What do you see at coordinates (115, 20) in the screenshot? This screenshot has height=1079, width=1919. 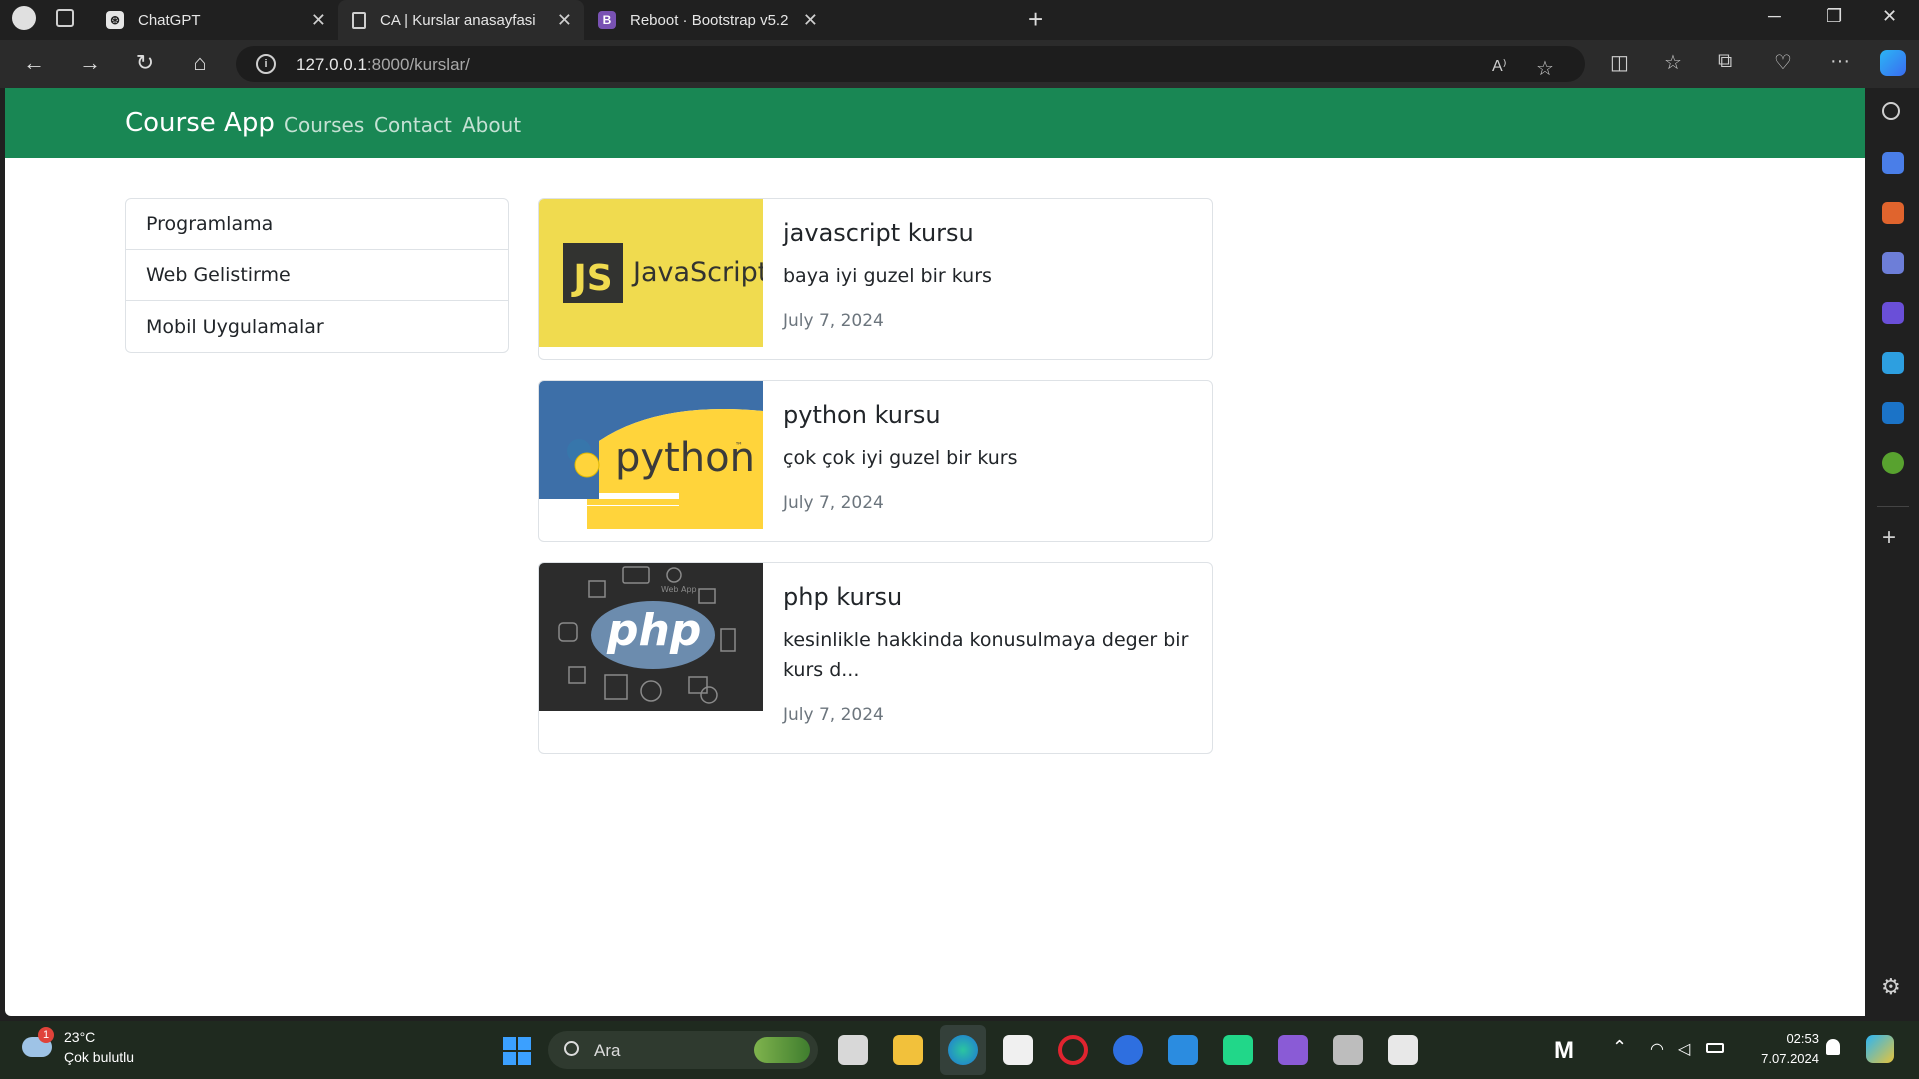 I see `chatgpt-icon: ⊛` at bounding box center [115, 20].